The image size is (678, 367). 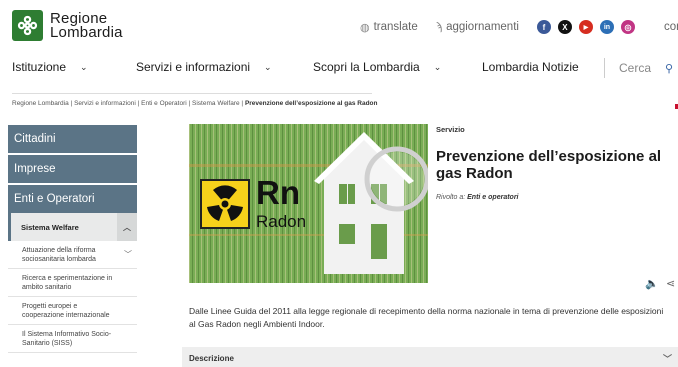 I want to click on radiation-icon, so click(x=225, y=204).